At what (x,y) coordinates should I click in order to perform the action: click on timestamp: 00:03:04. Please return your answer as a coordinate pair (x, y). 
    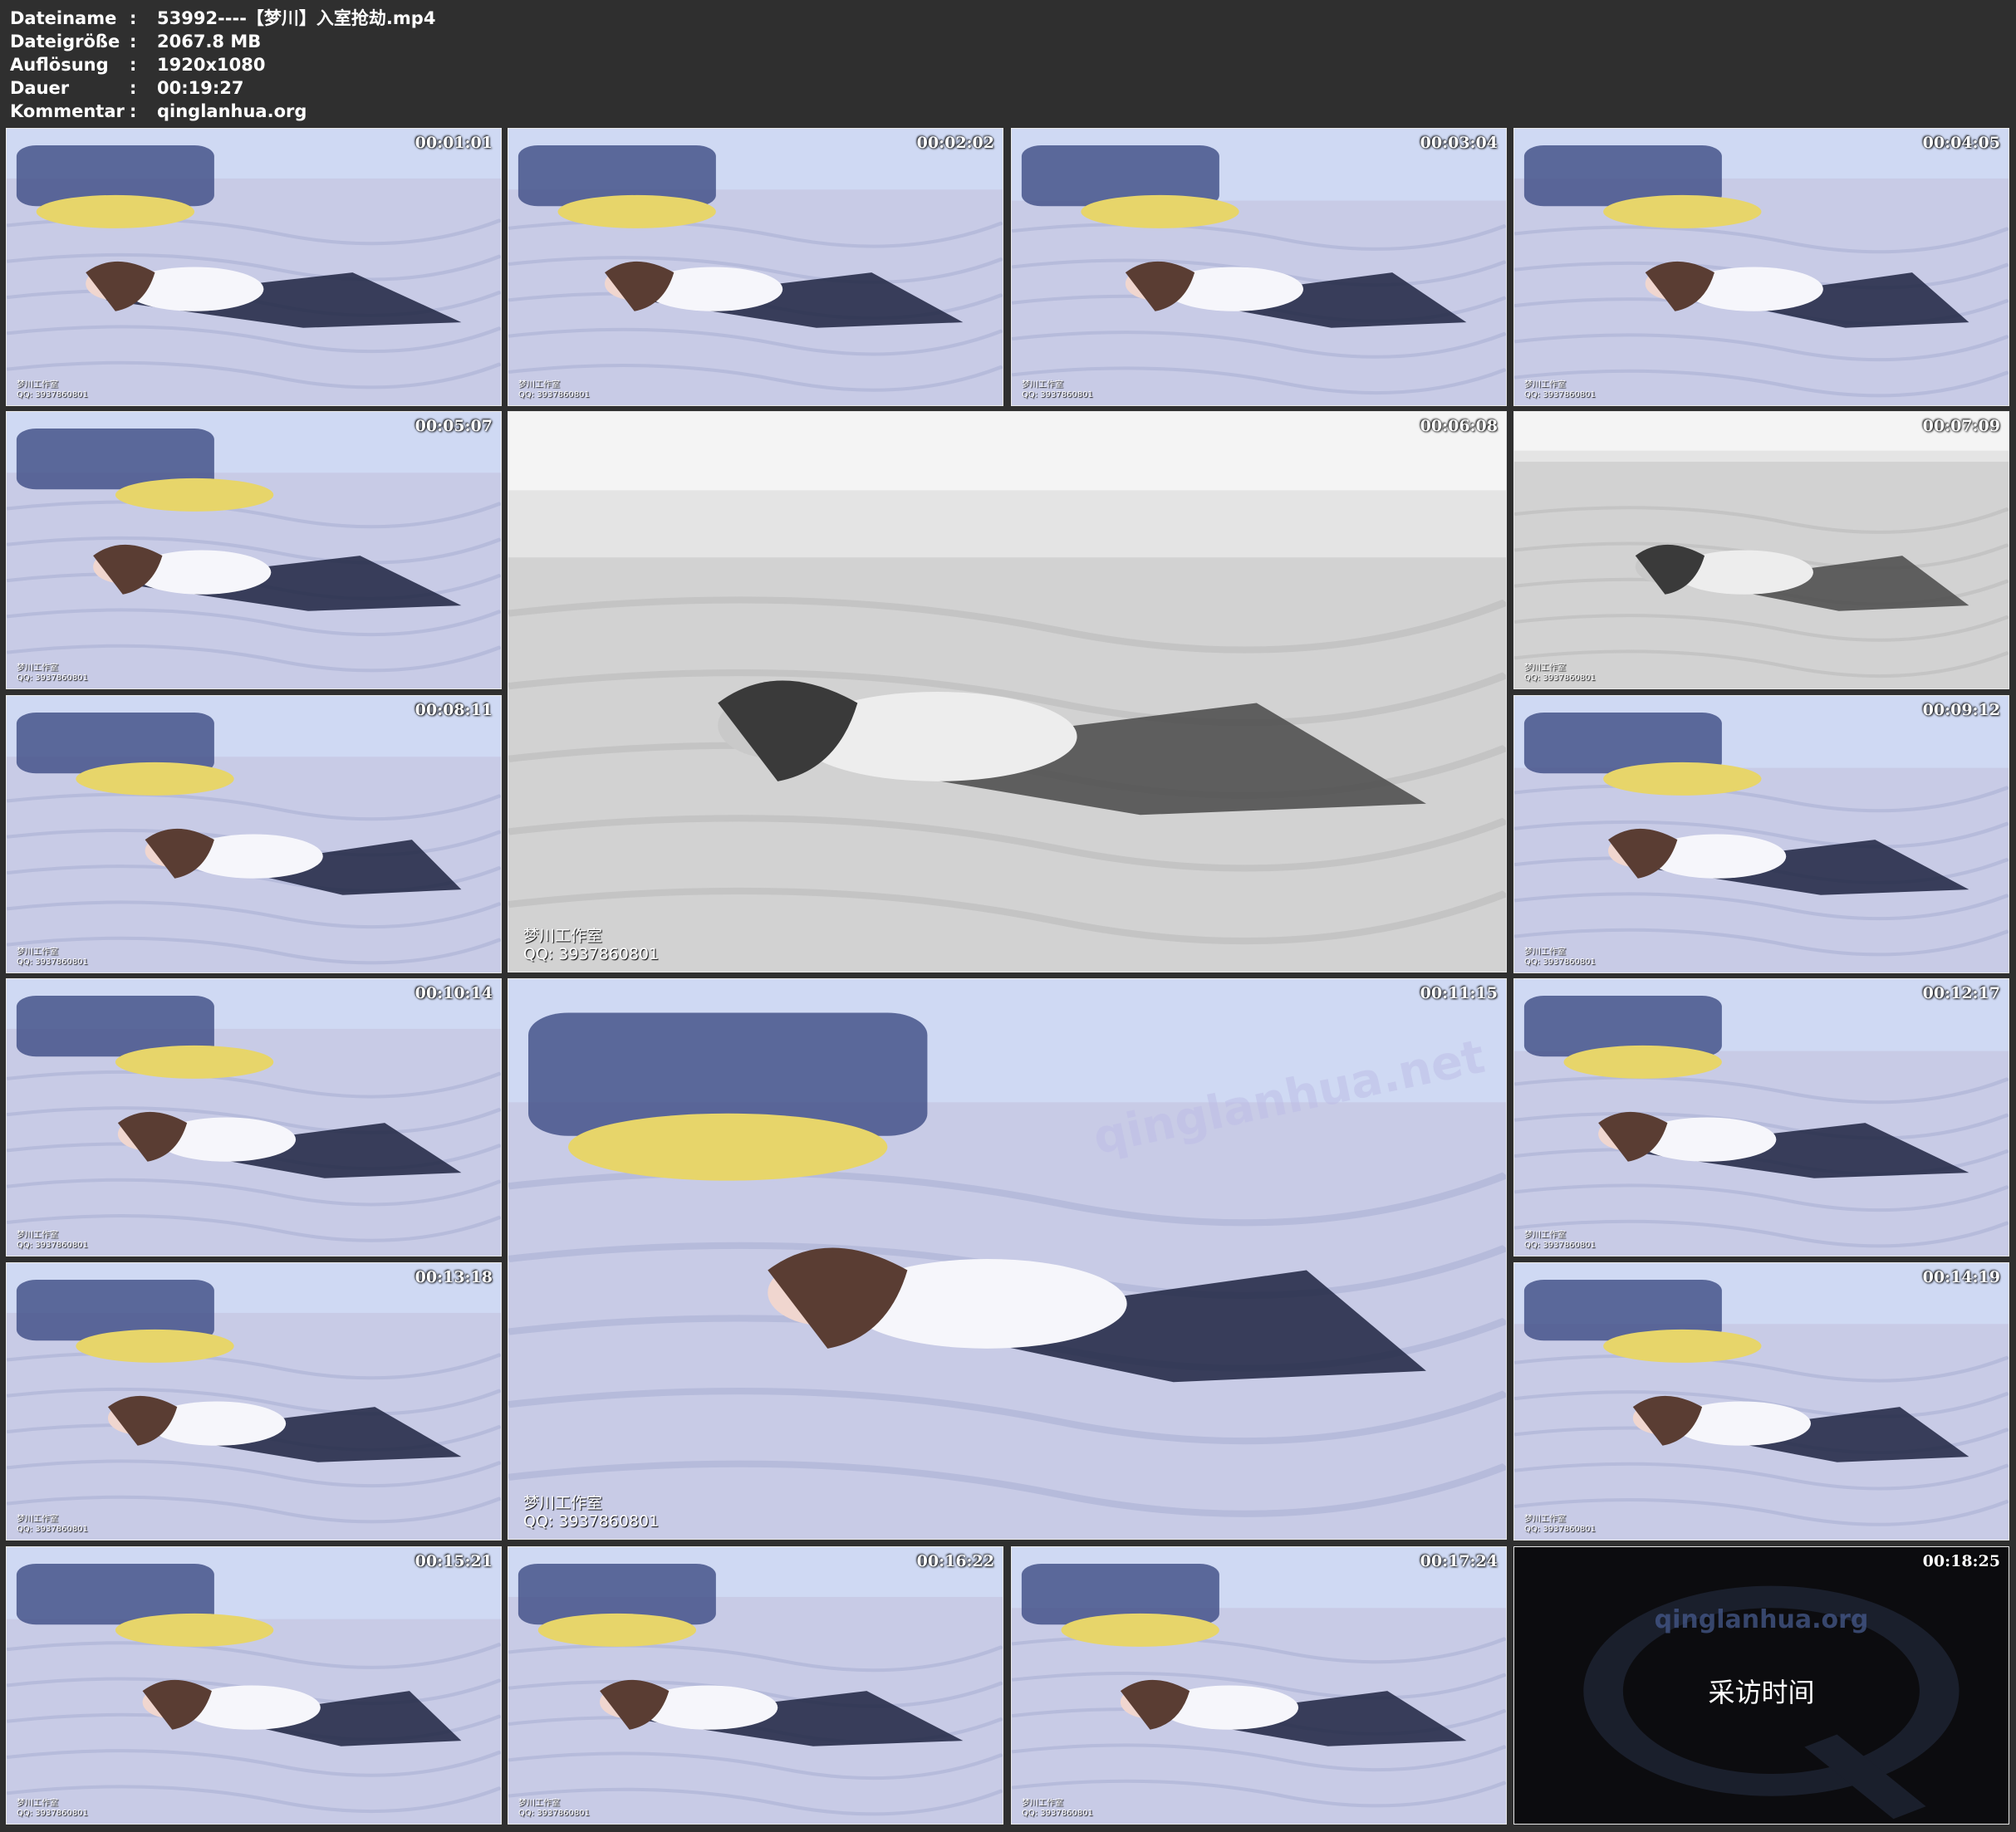
    Looking at the image, I should click on (1459, 143).